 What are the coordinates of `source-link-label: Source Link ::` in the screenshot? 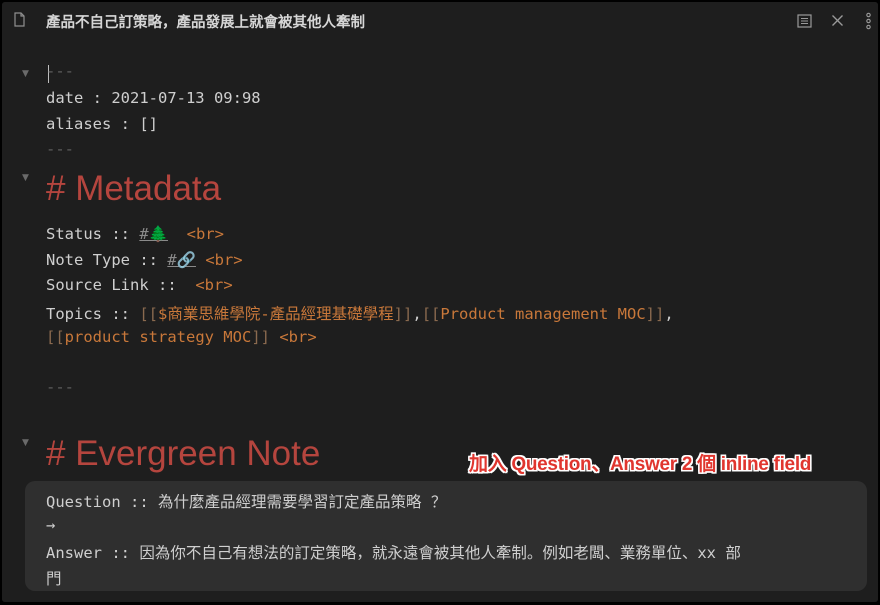 It's located at (116, 285).